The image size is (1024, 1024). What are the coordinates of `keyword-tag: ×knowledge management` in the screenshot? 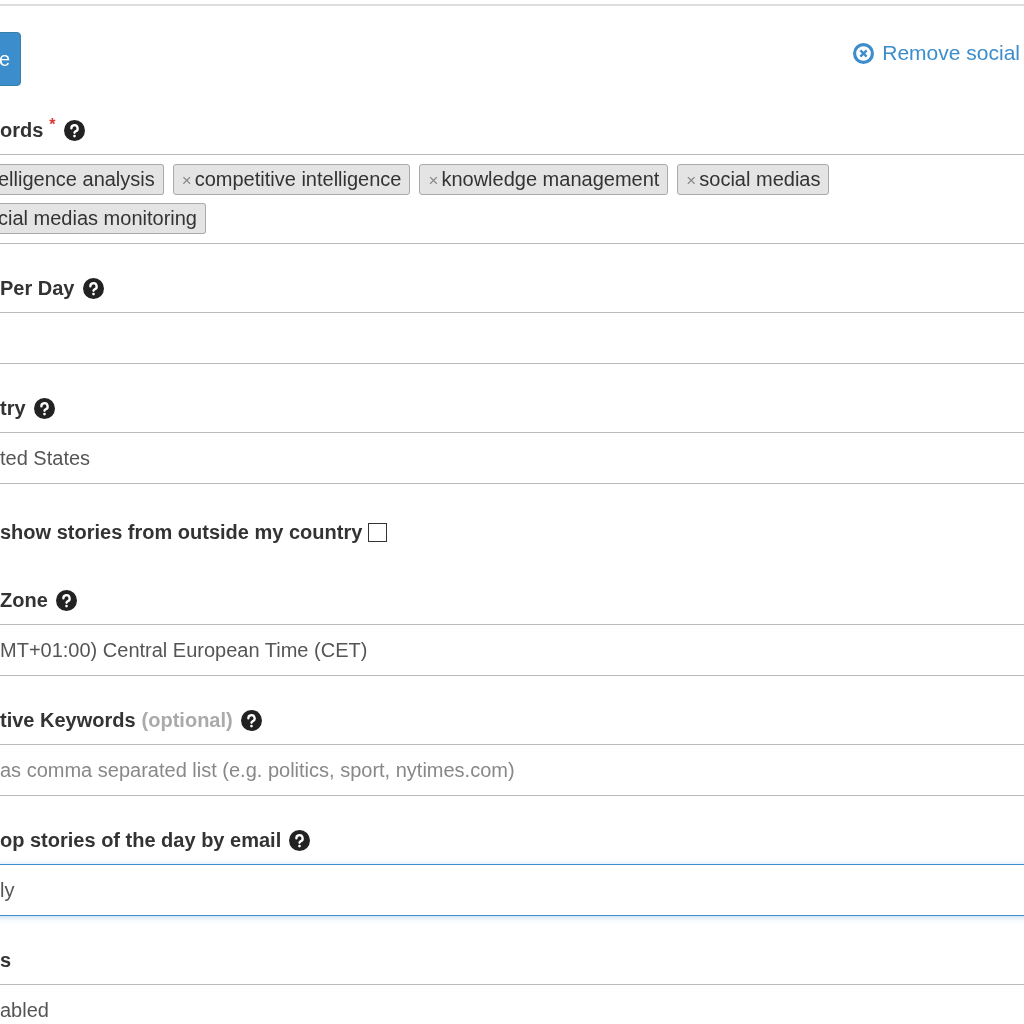 It's located at (544, 179).